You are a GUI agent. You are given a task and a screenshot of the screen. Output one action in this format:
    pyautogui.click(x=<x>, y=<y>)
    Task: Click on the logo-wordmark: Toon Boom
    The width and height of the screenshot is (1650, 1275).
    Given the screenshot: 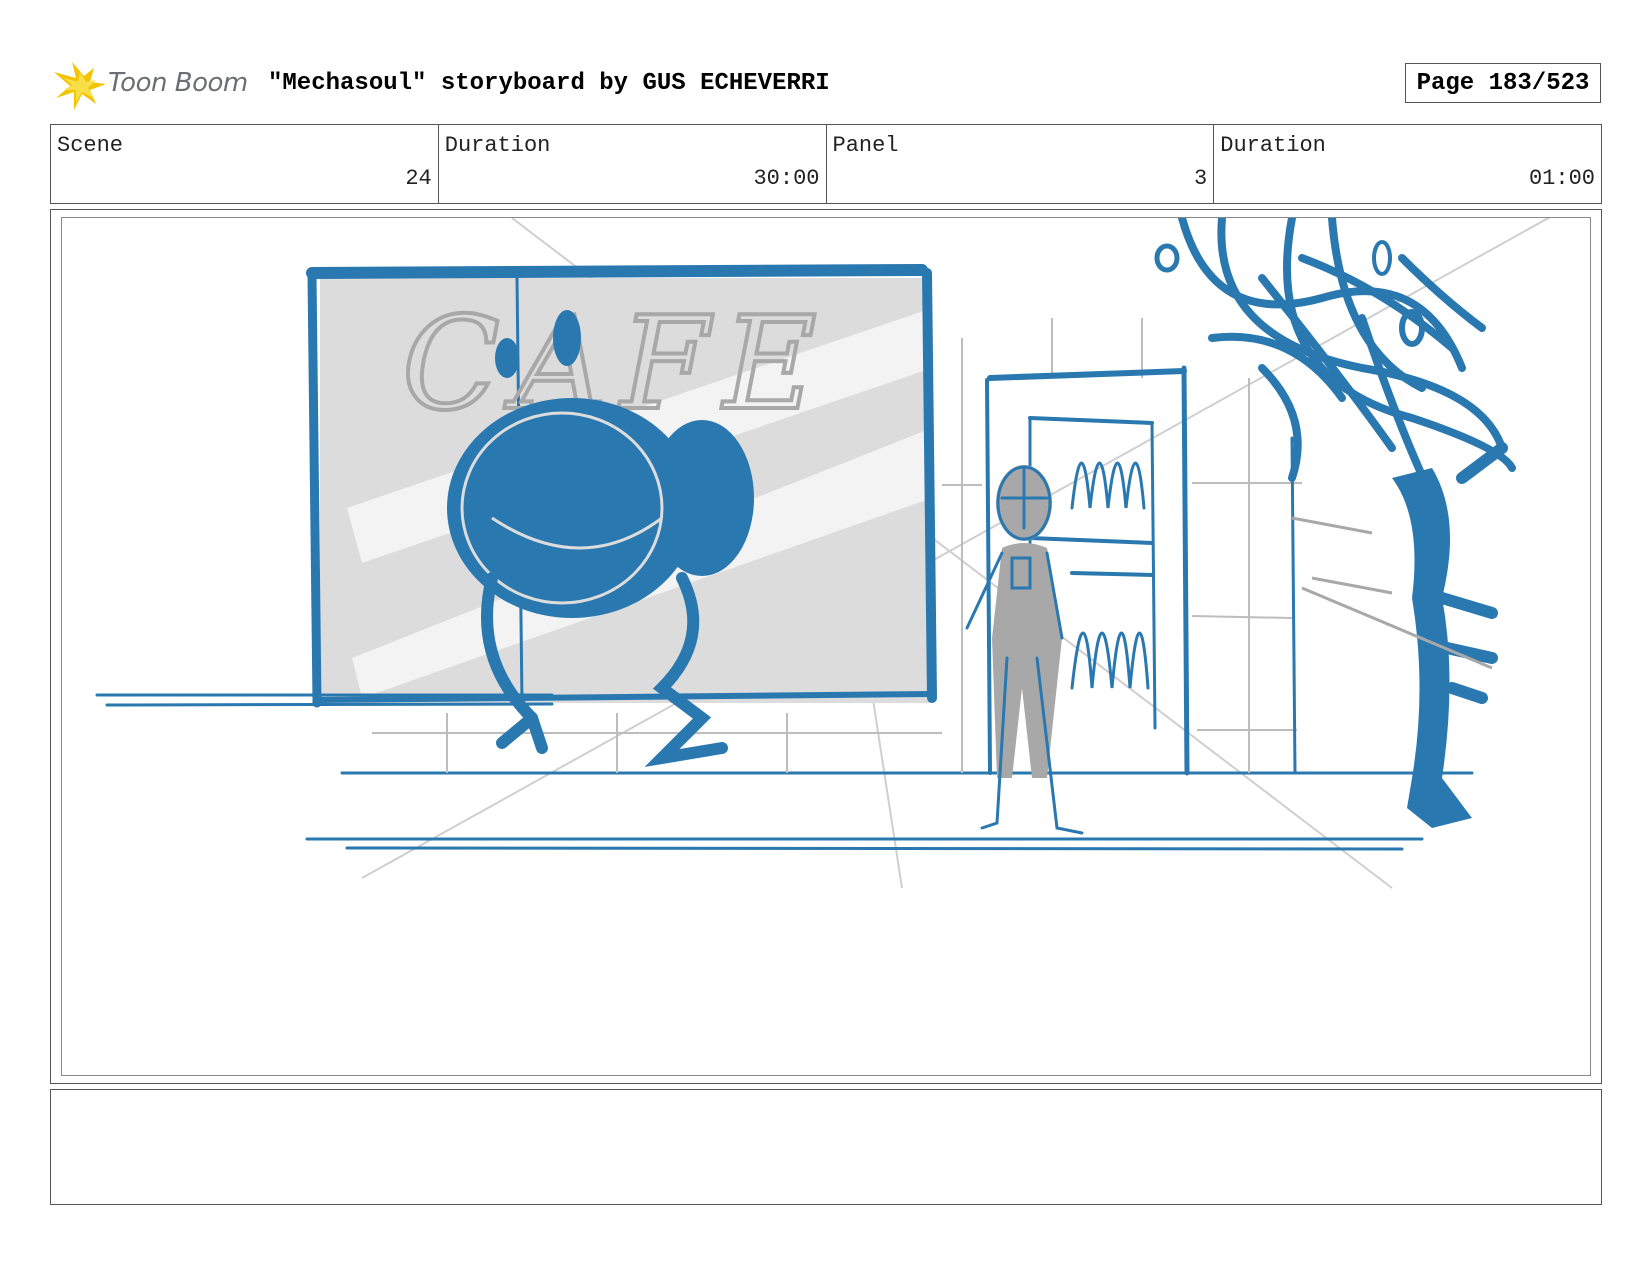 What is the action you would take?
    pyautogui.click(x=178, y=83)
    